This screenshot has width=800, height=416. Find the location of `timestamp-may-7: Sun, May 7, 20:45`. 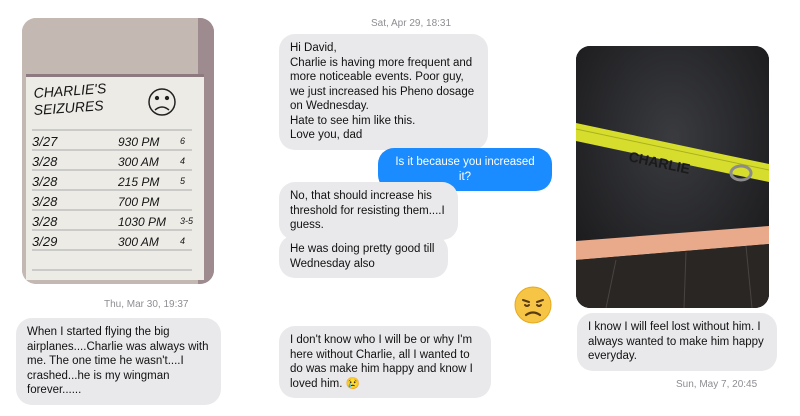

timestamp-may-7: Sun, May 7, 20:45 is located at coordinates (717, 384).